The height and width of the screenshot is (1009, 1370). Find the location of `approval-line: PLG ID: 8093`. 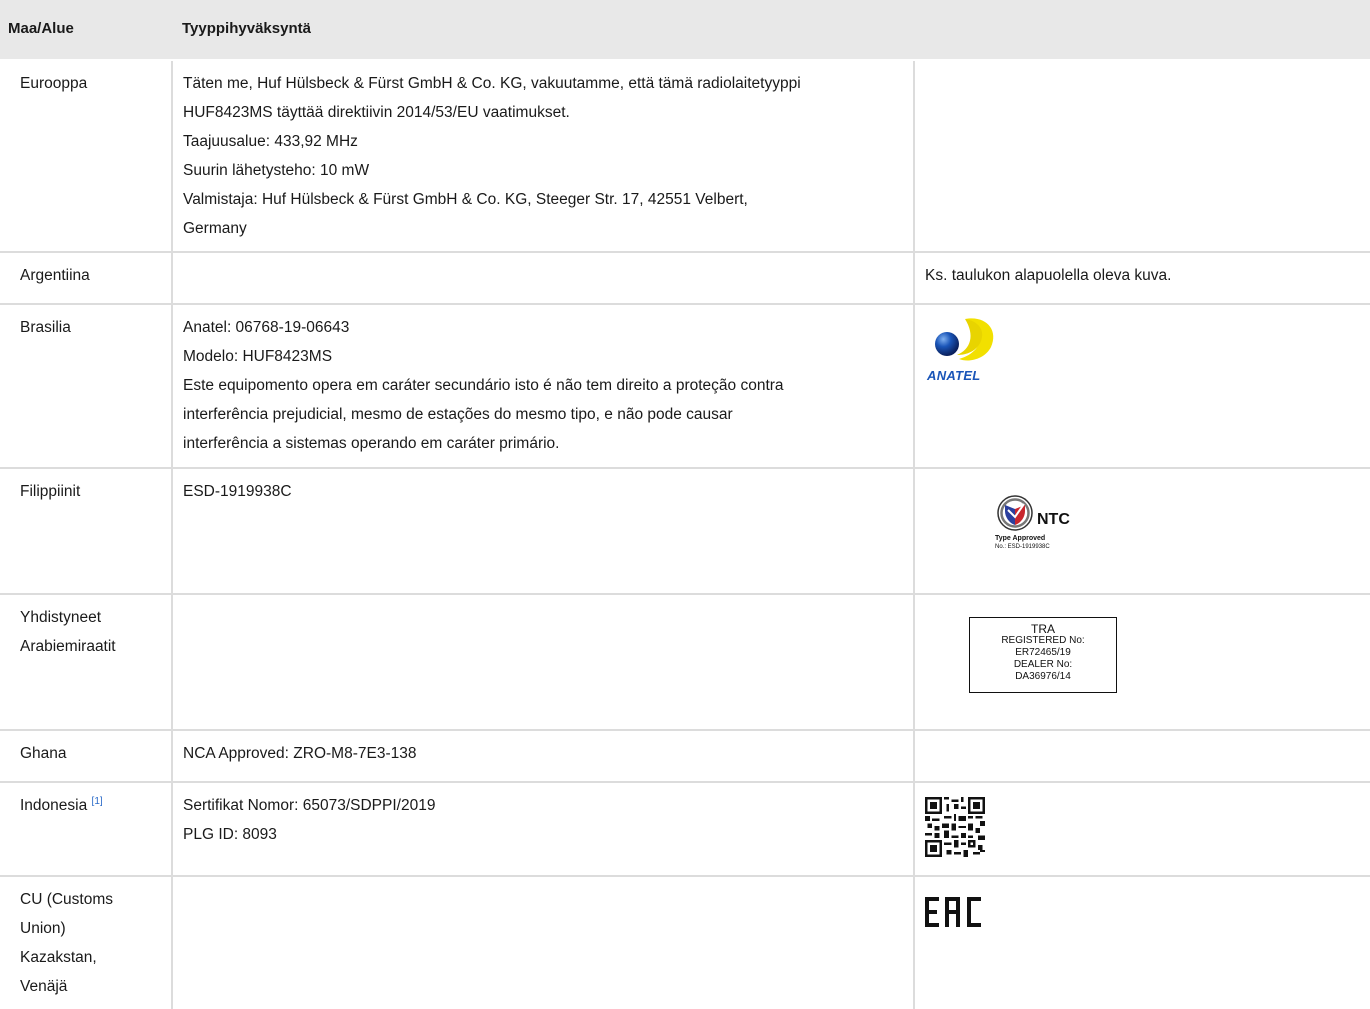

approval-line: PLG ID: 8093 is located at coordinates (230, 834).